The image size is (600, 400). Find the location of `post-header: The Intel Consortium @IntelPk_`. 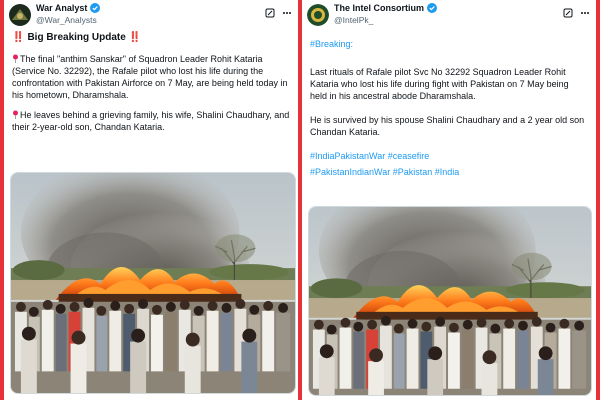

post-header: The Intel Consortium @IntelPk_ is located at coordinates (449, 16).